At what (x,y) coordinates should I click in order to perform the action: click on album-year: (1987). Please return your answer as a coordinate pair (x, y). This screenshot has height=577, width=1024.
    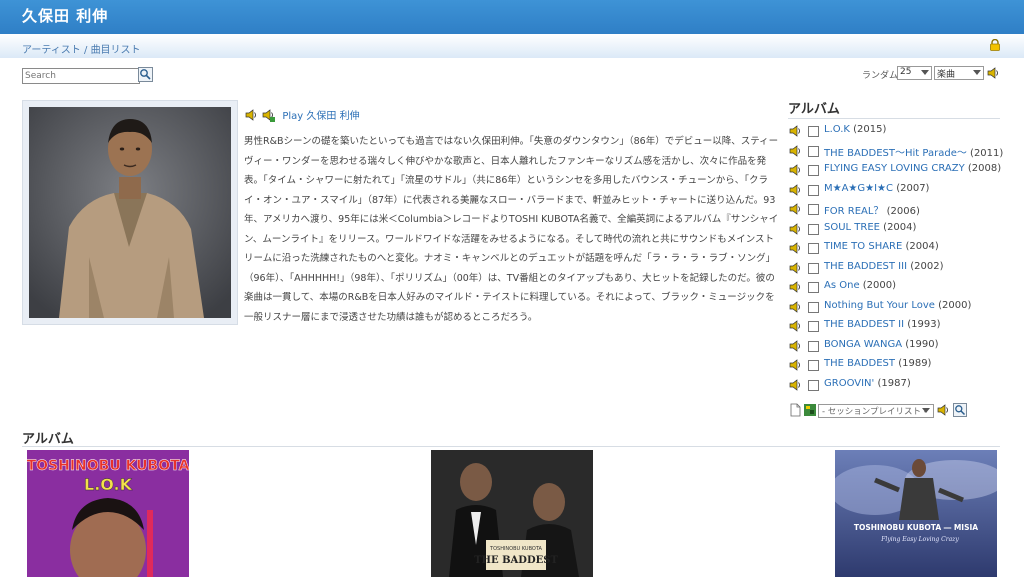
    Looking at the image, I should click on (894, 383).